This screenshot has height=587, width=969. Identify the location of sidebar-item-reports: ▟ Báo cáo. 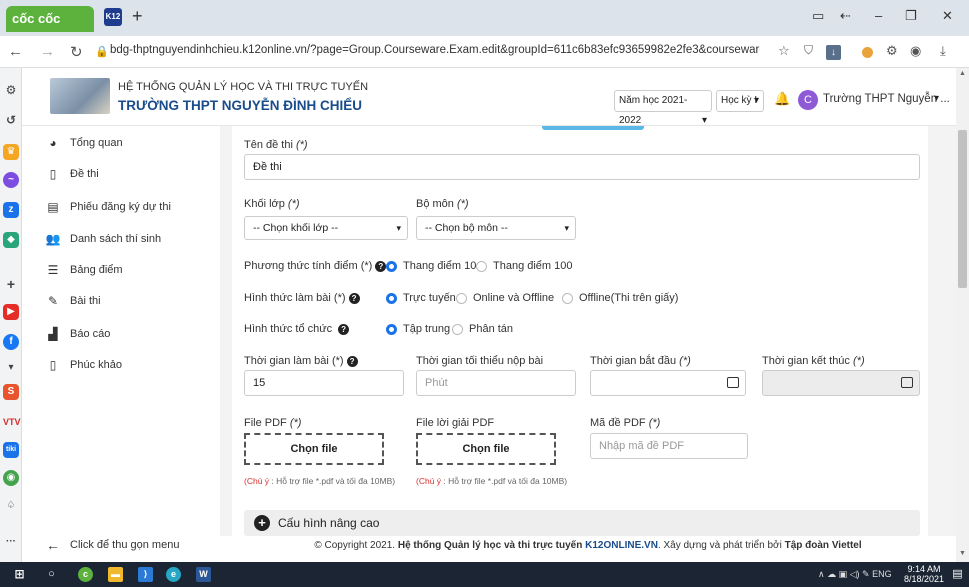
(77, 334).